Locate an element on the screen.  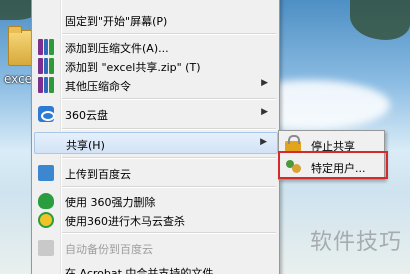
menu-item-other-compress: 其他压缩命令 ▶ is located at coordinates (156, 85).